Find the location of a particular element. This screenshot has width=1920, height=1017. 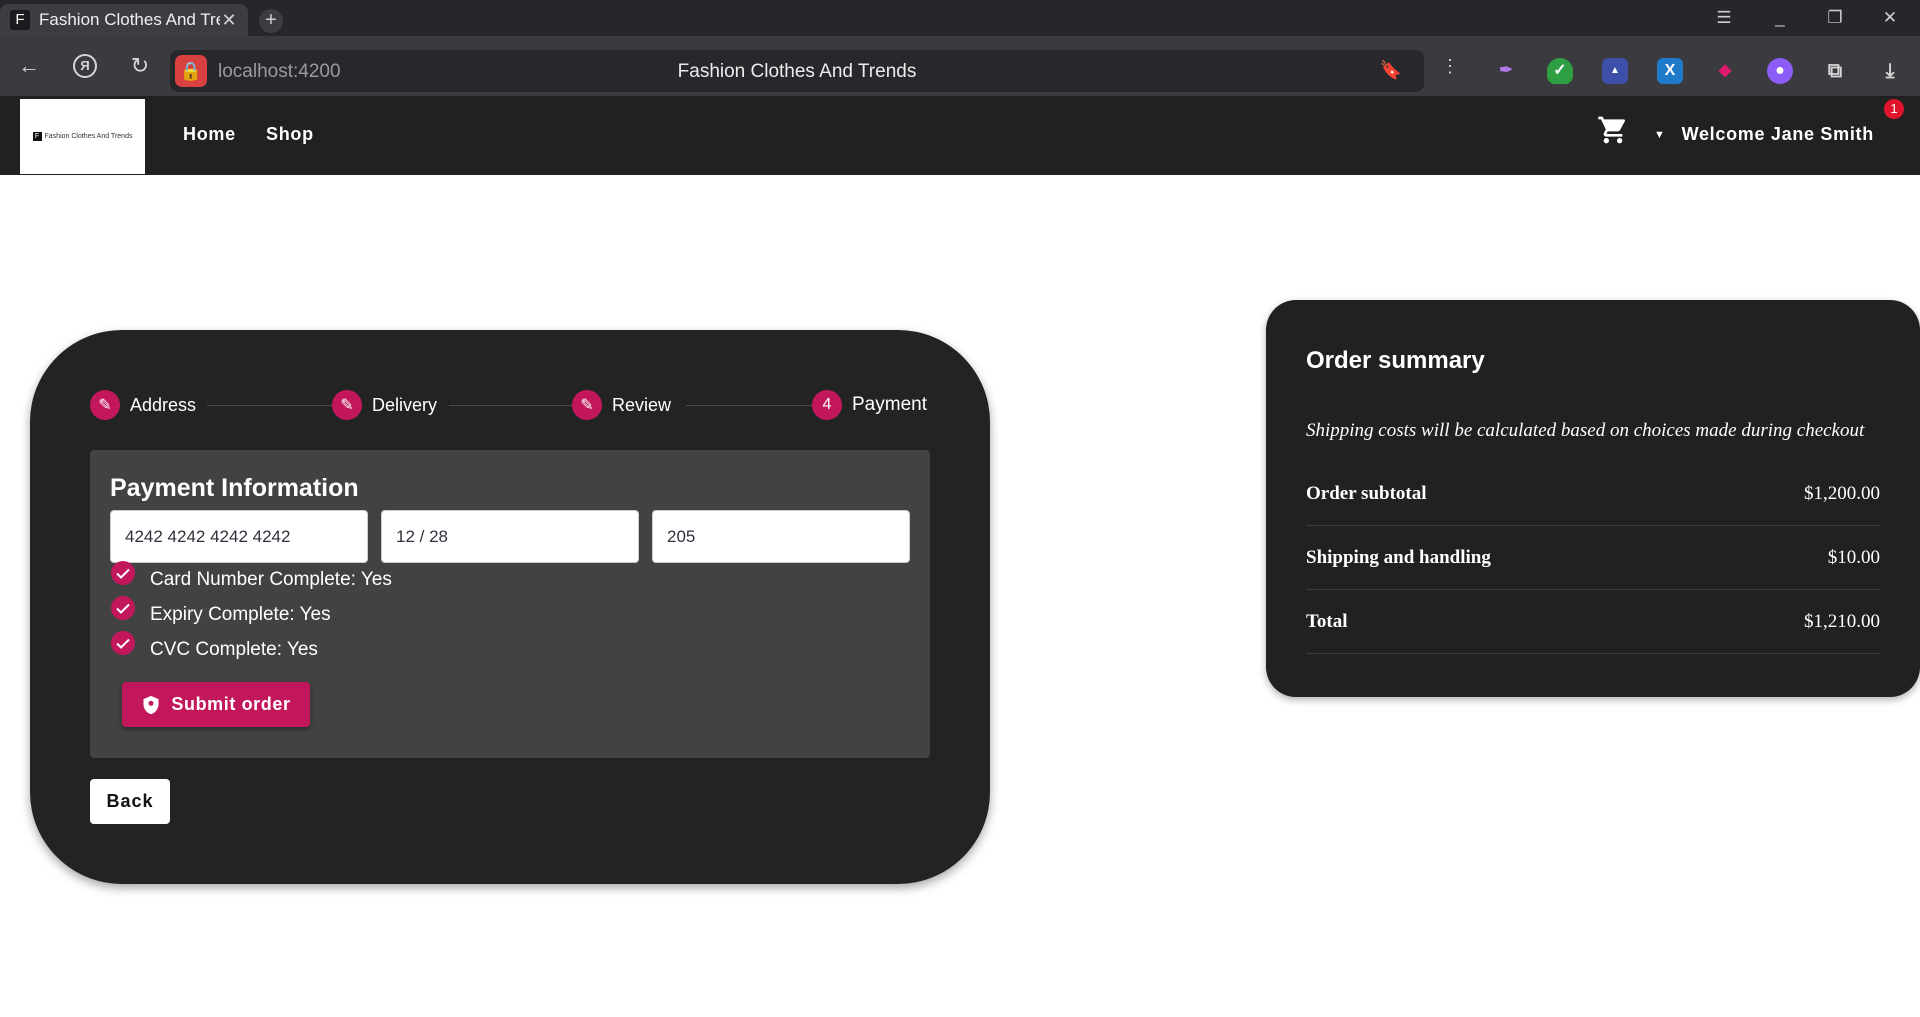

summary-label: Order subtotal is located at coordinates (1366, 493).